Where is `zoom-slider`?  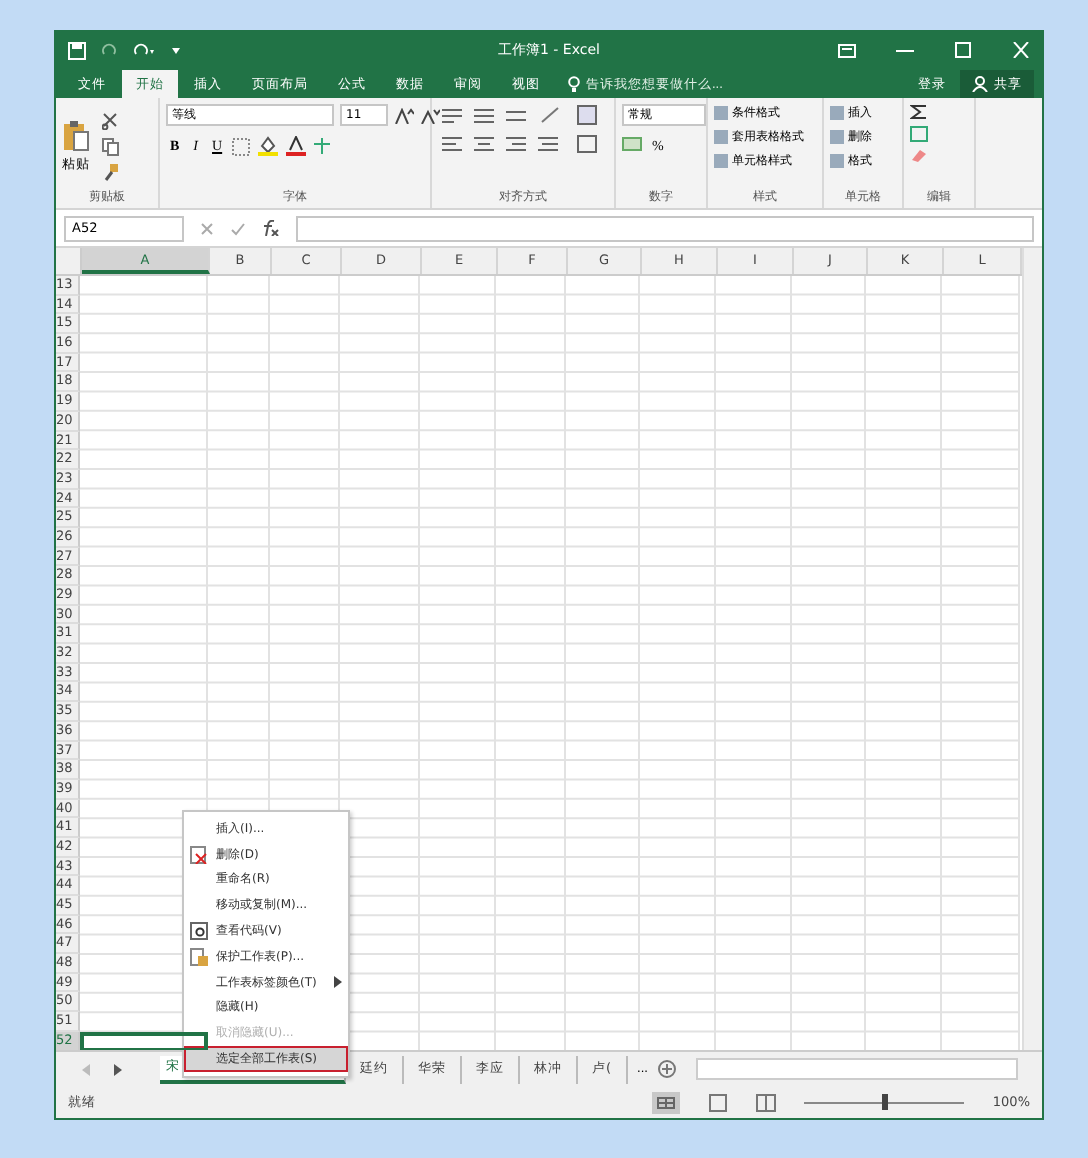 zoom-slider is located at coordinates (884, 1102).